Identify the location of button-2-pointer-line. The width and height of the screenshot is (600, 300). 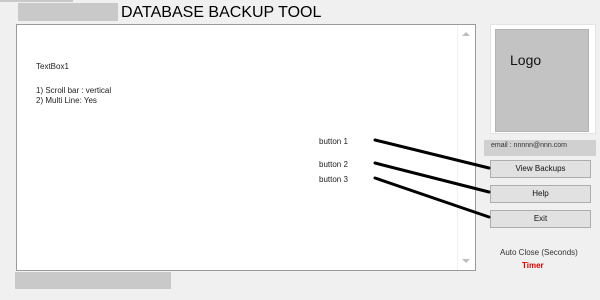
(432, 177).